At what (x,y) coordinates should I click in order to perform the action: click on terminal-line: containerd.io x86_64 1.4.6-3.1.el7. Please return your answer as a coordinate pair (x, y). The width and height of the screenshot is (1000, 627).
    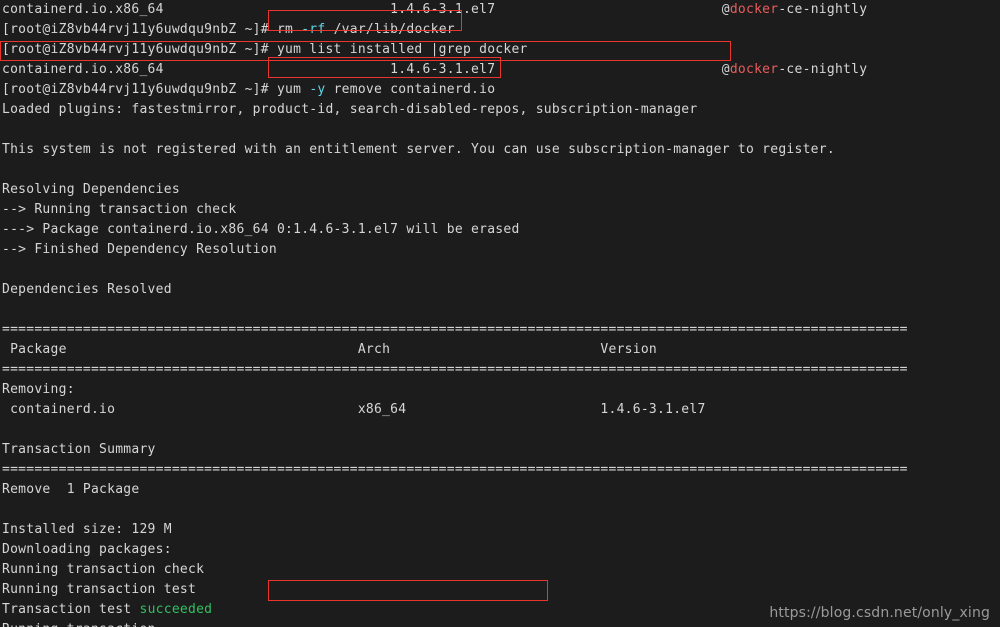
    Looking at the image, I should click on (500, 410).